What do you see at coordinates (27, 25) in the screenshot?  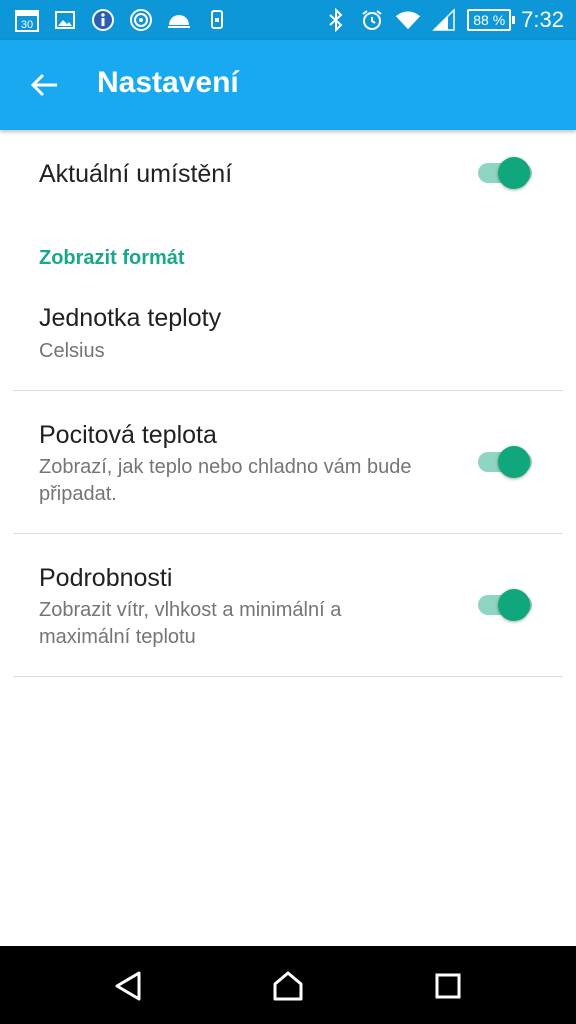 I see `svg-text: 30` at bounding box center [27, 25].